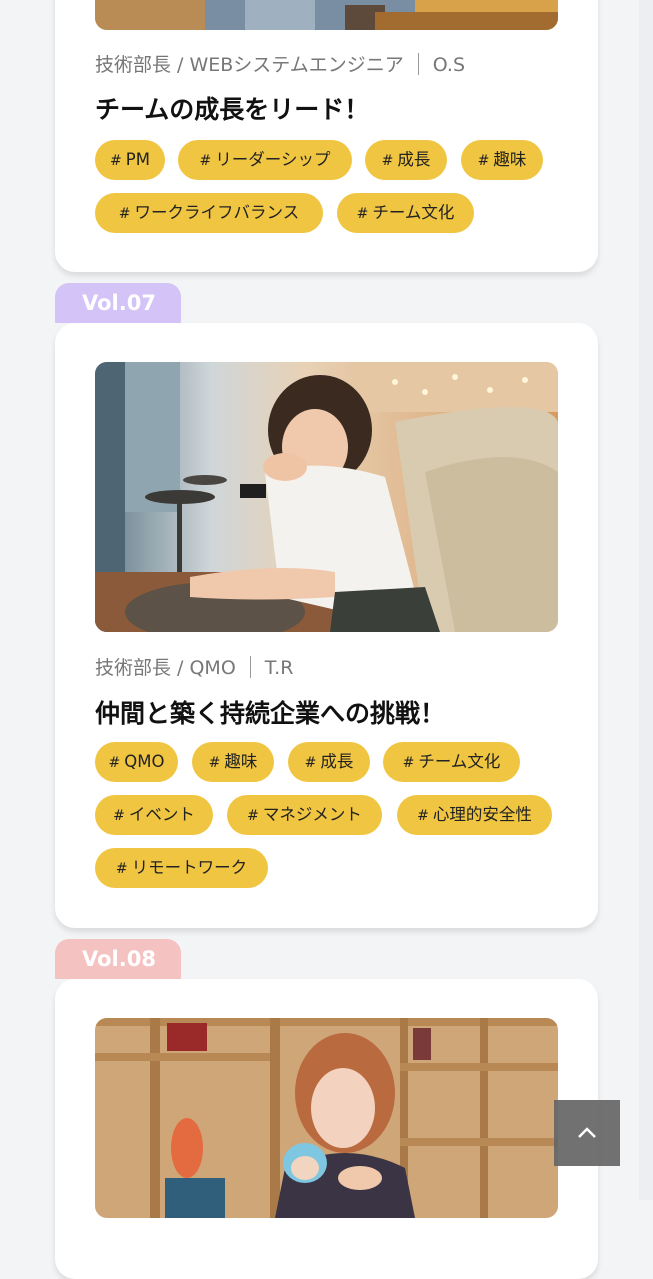  What do you see at coordinates (265, 160) in the screenshot?
I see `tag-leadership: # リーダーシップ` at bounding box center [265, 160].